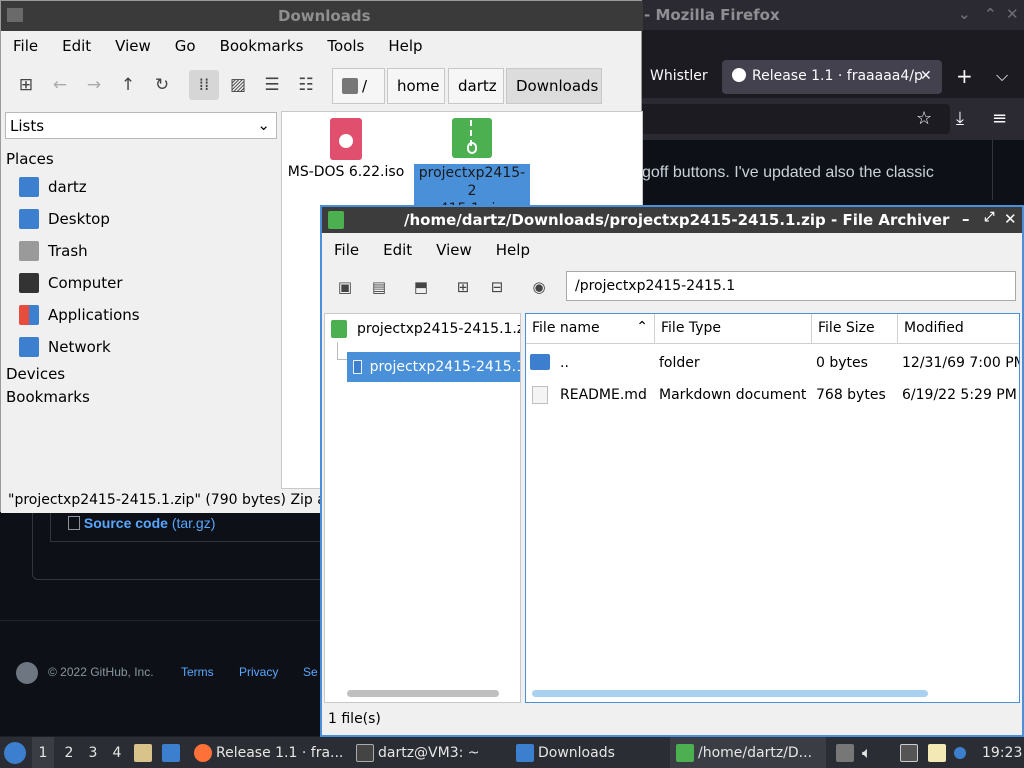  I want to click on compact-view-icon: ☰, so click(272, 85).